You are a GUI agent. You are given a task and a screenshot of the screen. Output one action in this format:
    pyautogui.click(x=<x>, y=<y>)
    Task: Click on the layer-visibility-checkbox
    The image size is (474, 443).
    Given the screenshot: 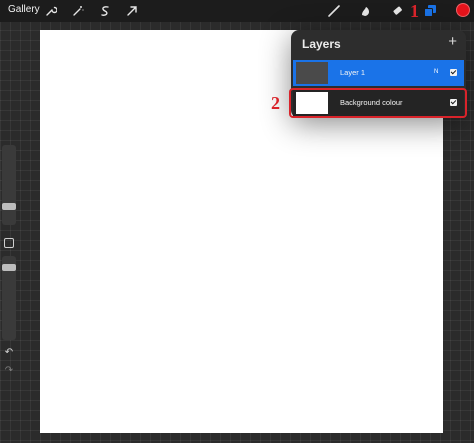 What is the action you would take?
    pyautogui.click(x=453, y=72)
    